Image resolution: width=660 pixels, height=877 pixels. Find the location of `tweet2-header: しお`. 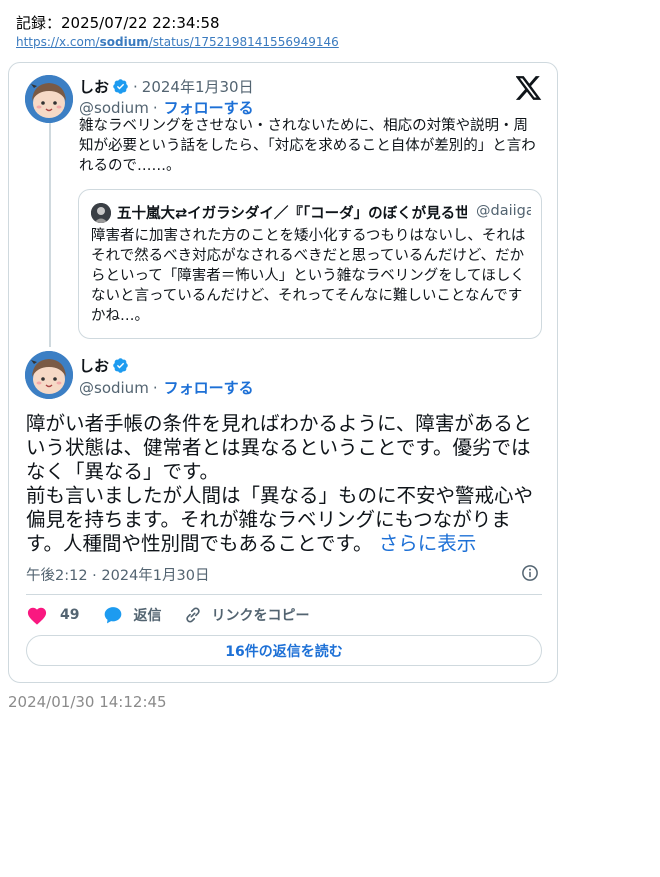

tweet2-header: しお is located at coordinates (104, 365).